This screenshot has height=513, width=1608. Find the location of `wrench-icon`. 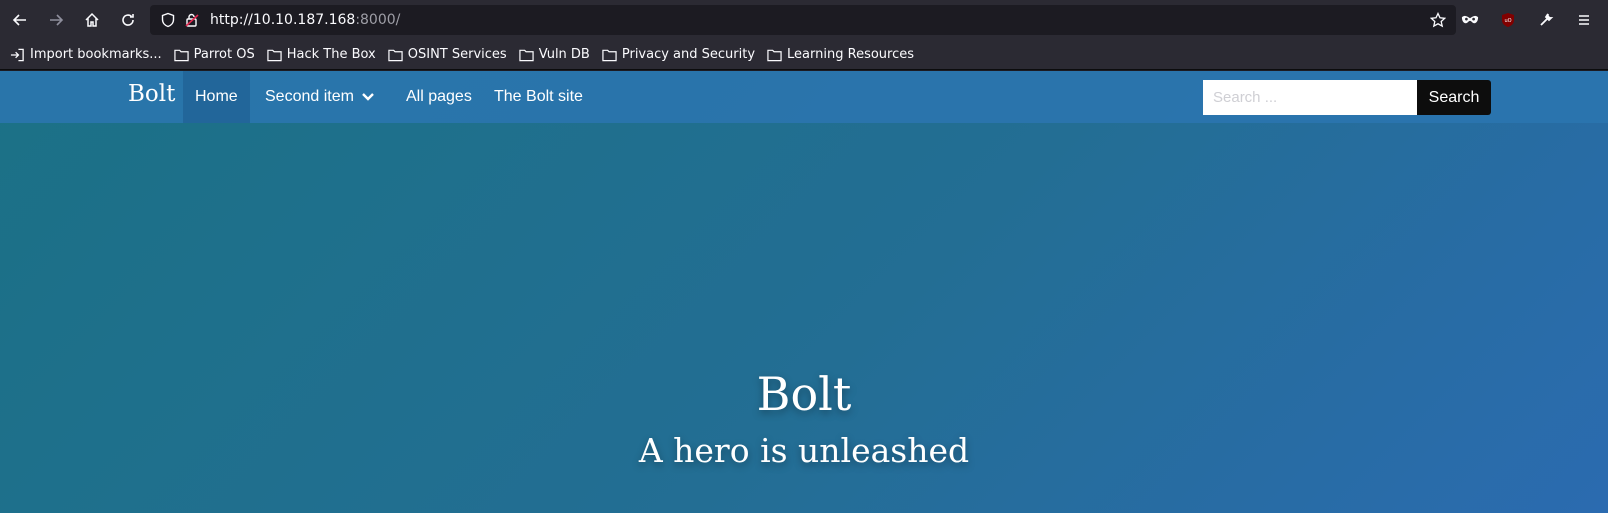

wrench-icon is located at coordinates (1546, 20).